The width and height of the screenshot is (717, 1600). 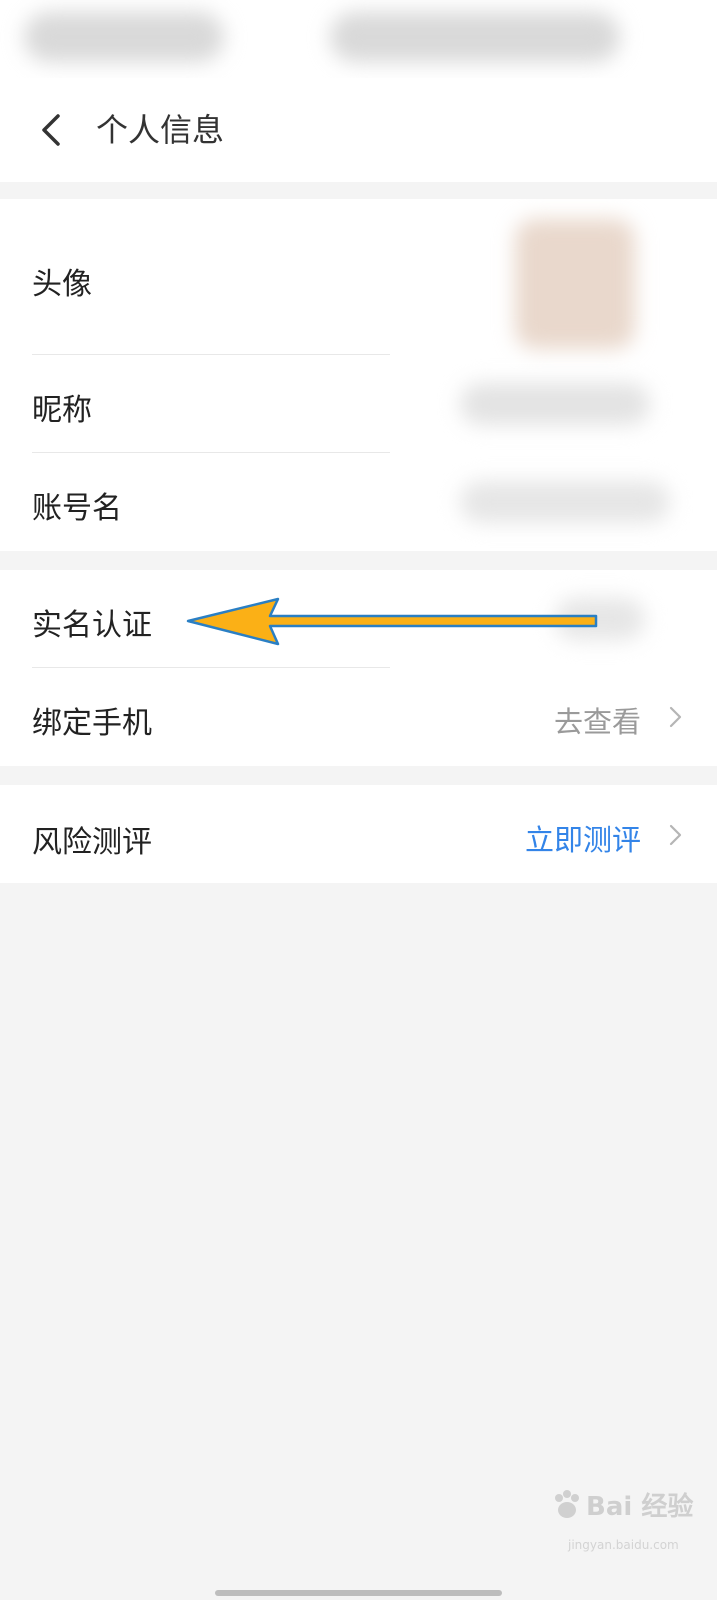 What do you see at coordinates (160, 130) in the screenshot?
I see `page-title: 个人信息` at bounding box center [160, 130].